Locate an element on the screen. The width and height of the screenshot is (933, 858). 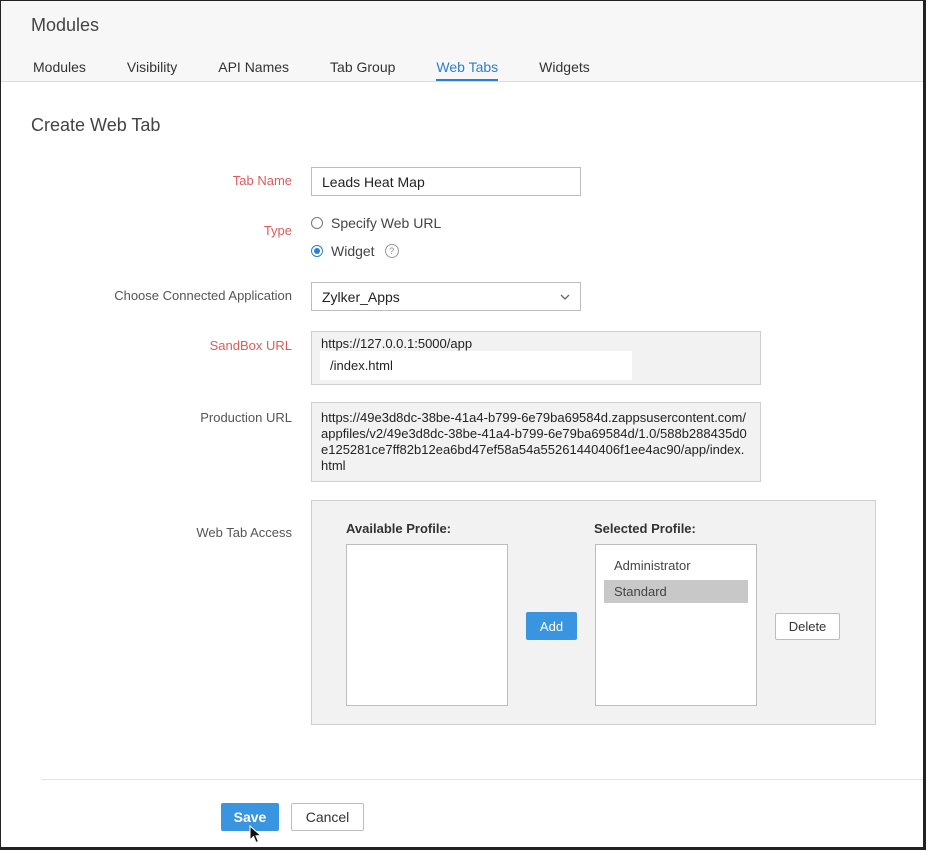
available-profile-list is located at coordinates (427, 625).